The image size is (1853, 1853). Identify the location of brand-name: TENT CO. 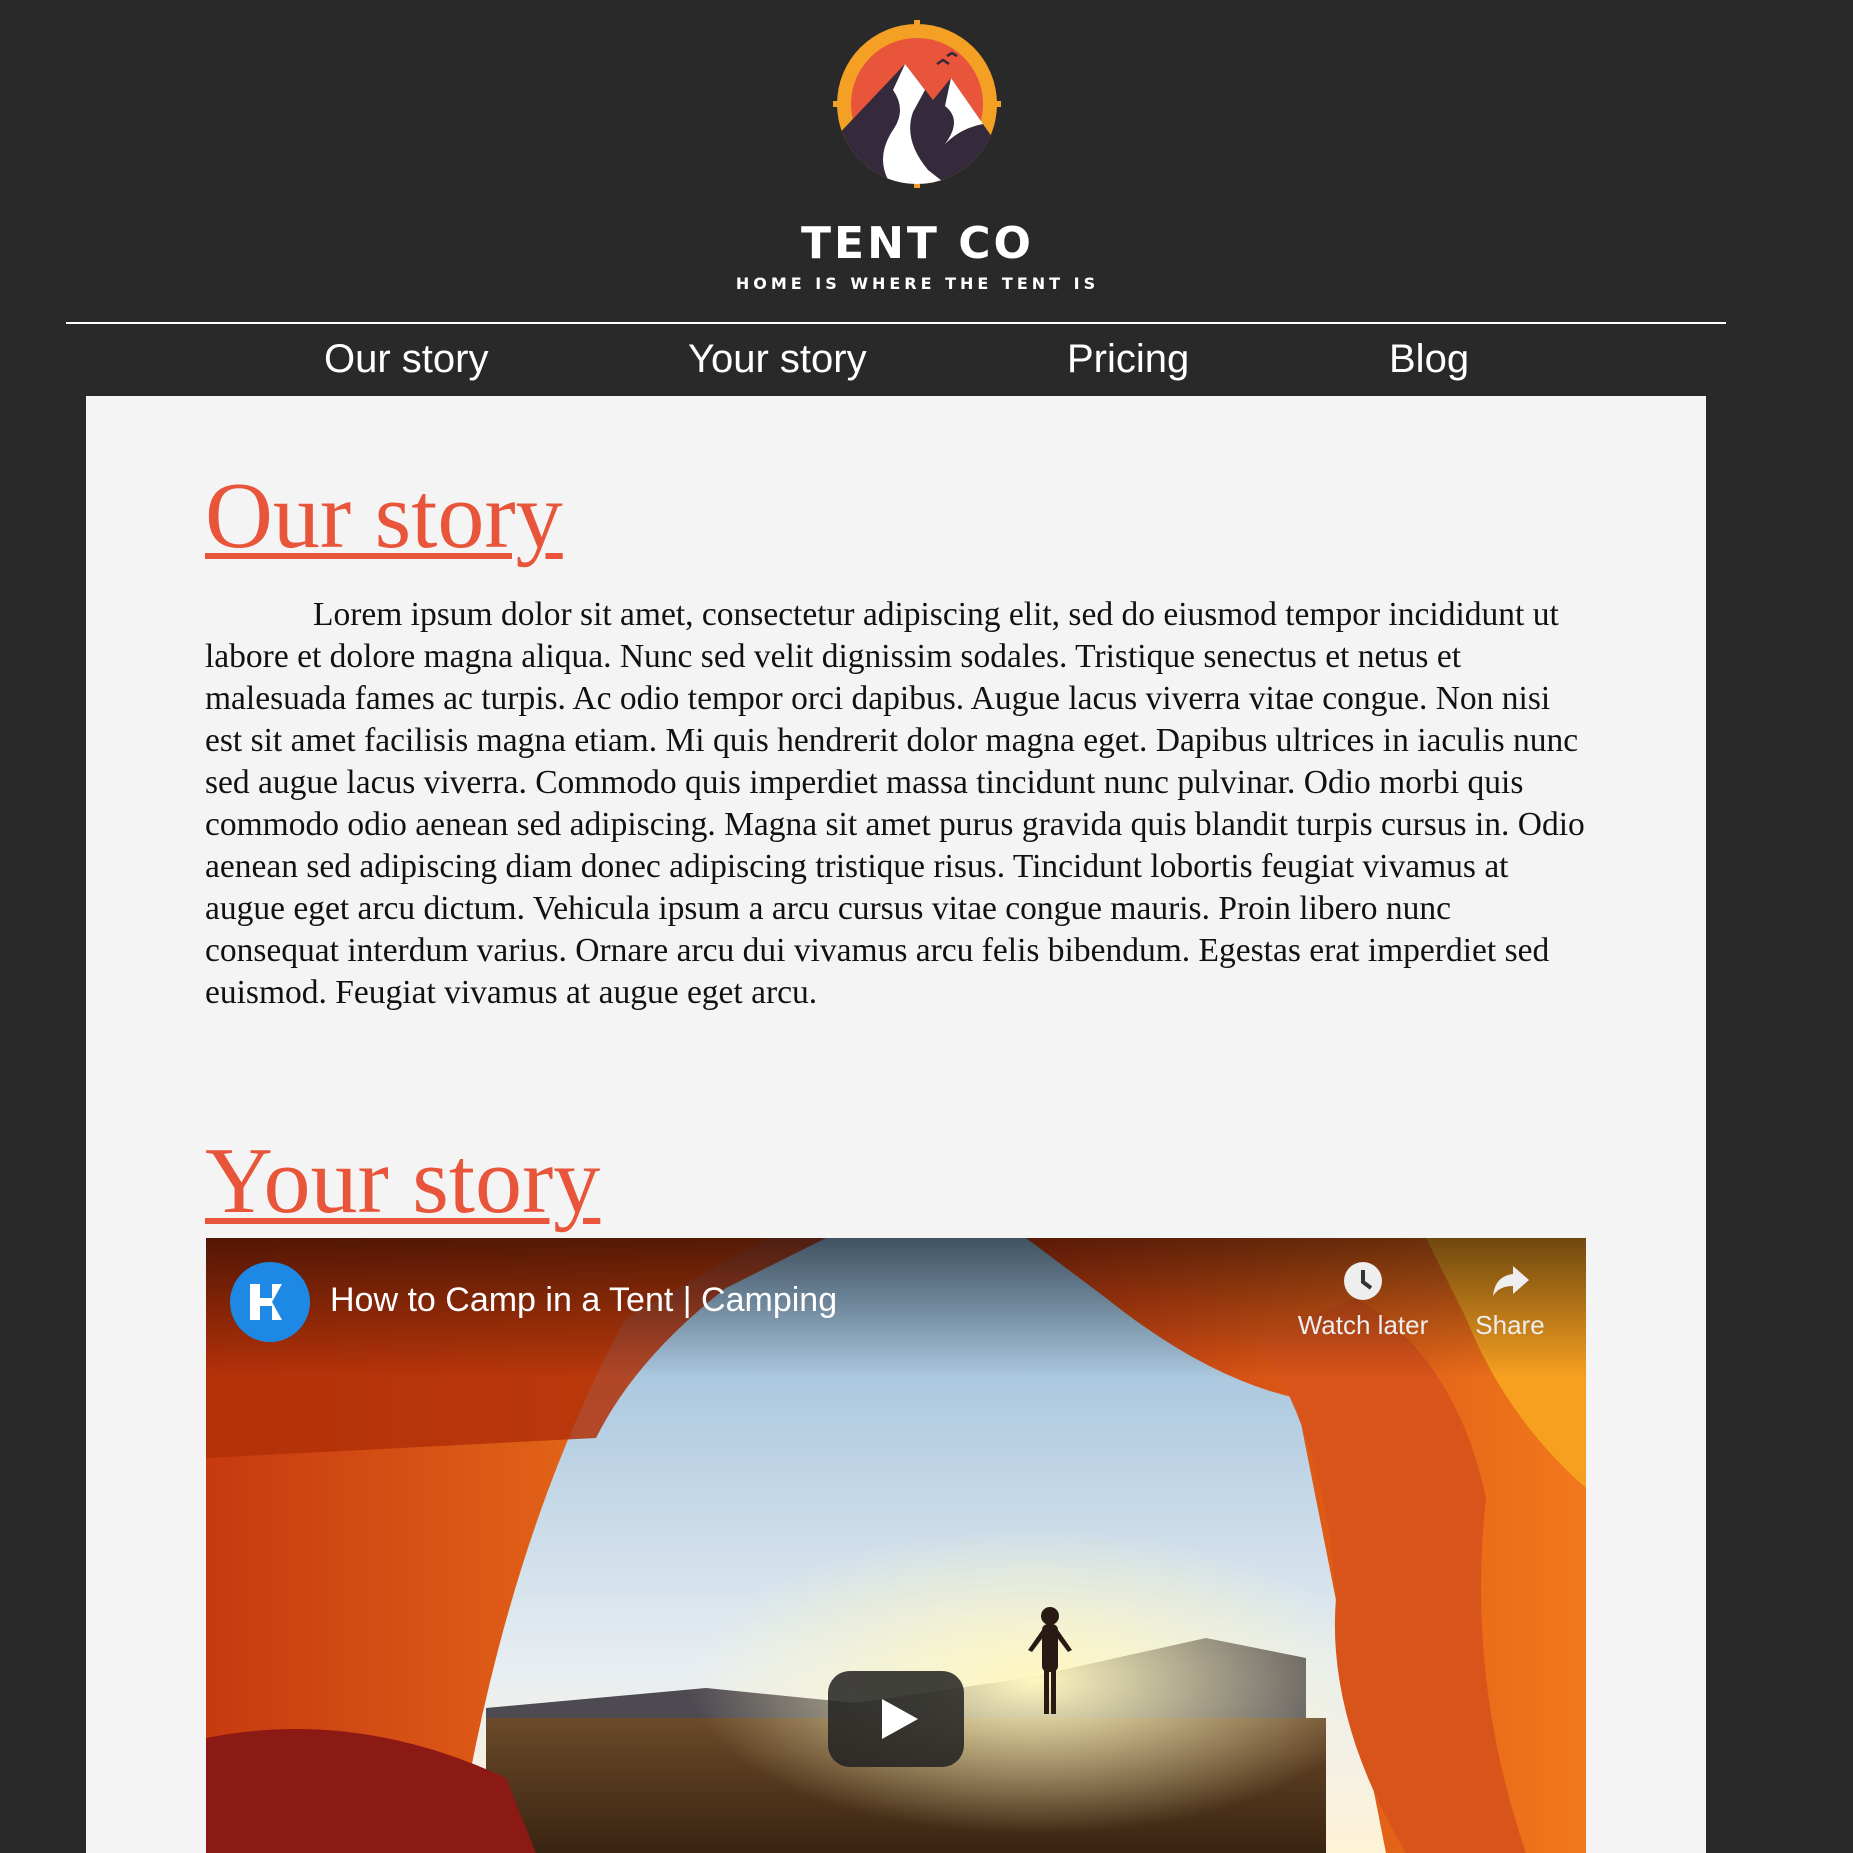
(917, 243).